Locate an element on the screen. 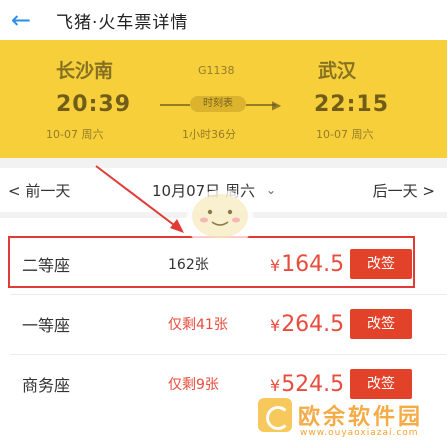 The width and height of the screenshot is (447, 443). page-title: 飞猪·火车票详情 is located at coordinates (122, 22).